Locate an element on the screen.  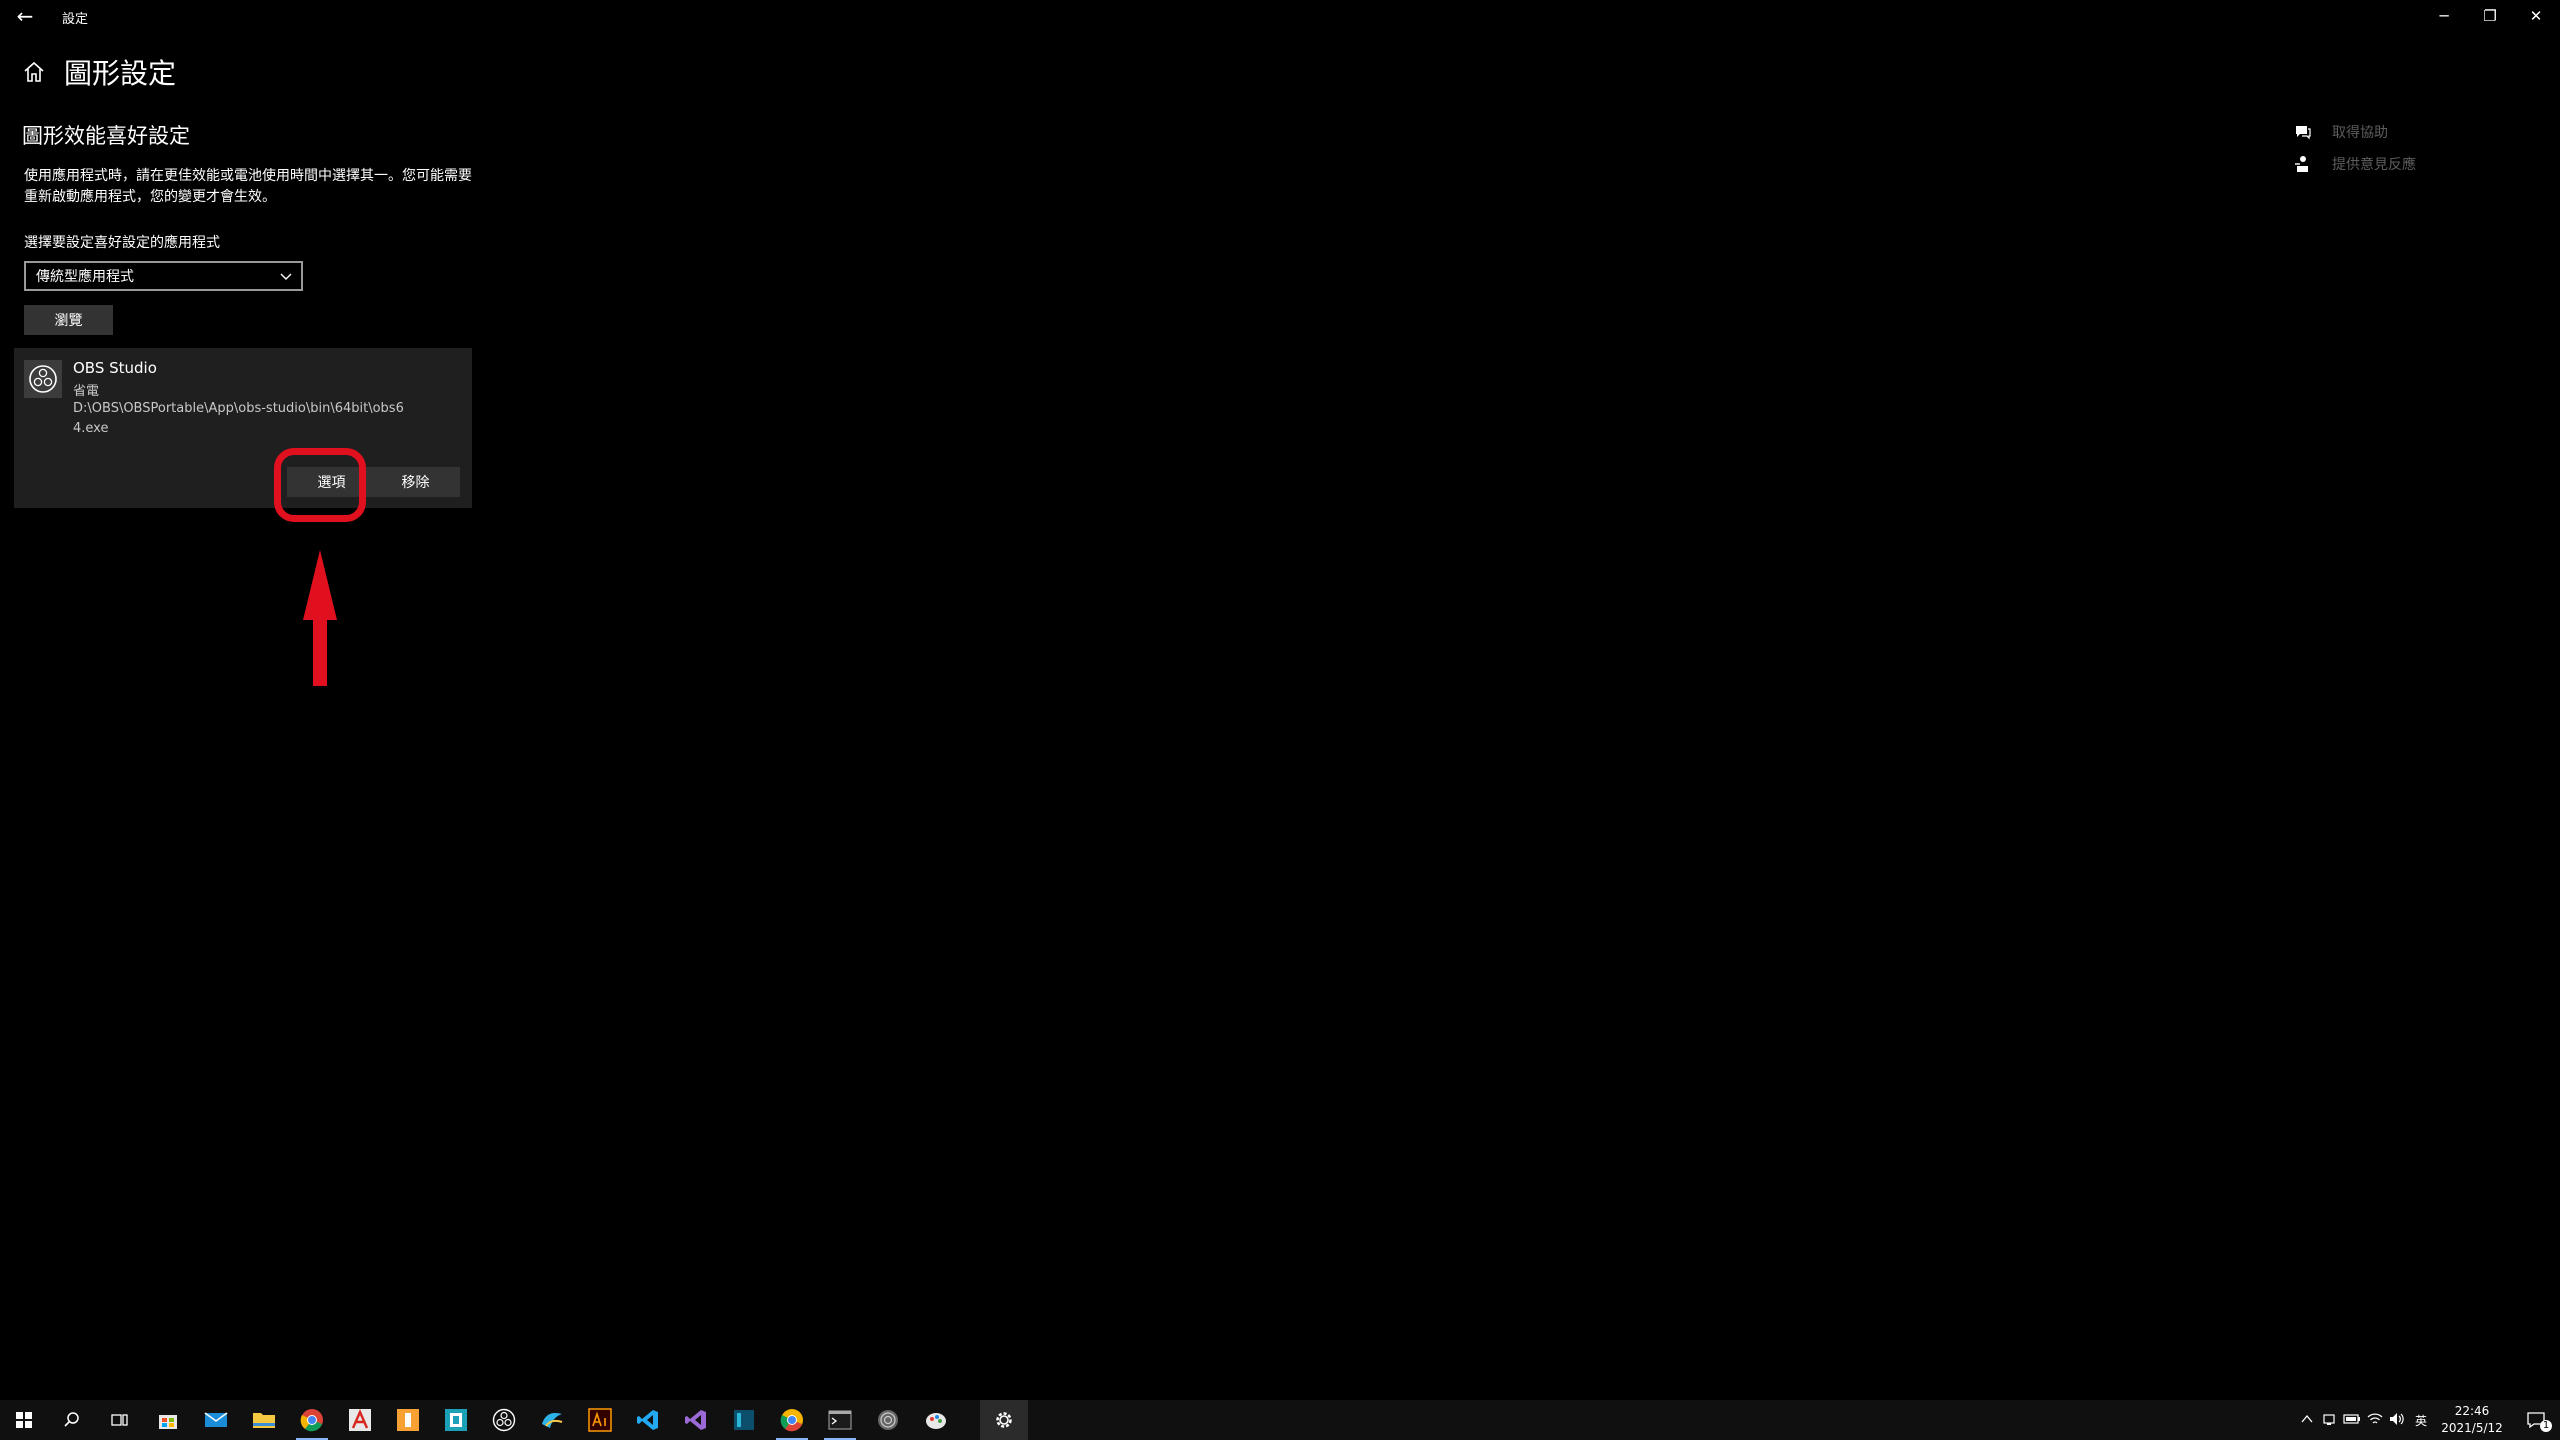
obs-icon is located at coordinates (504, 1420).